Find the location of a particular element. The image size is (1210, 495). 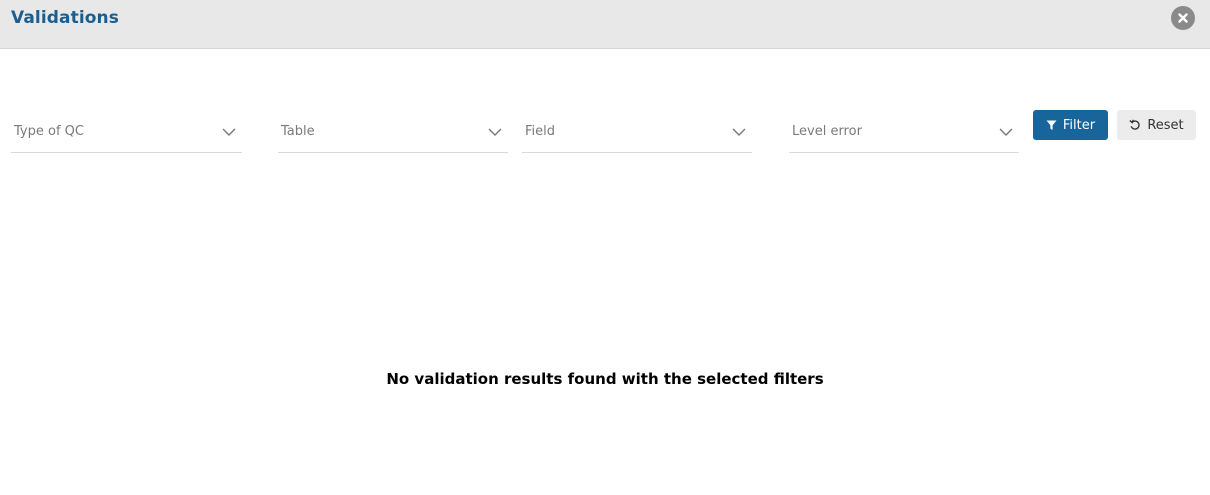

type-of-qc-dropdown: Type of QC is located at coordinates (126, 133).